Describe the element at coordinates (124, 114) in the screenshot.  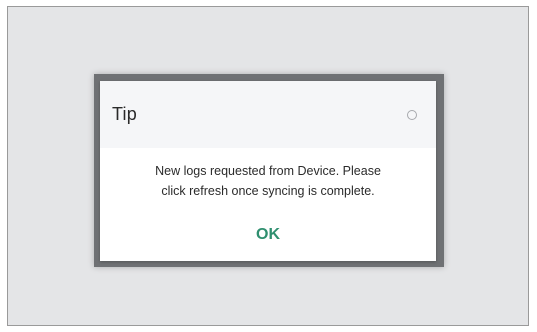
I see `dialog-title: Tip` at that location.